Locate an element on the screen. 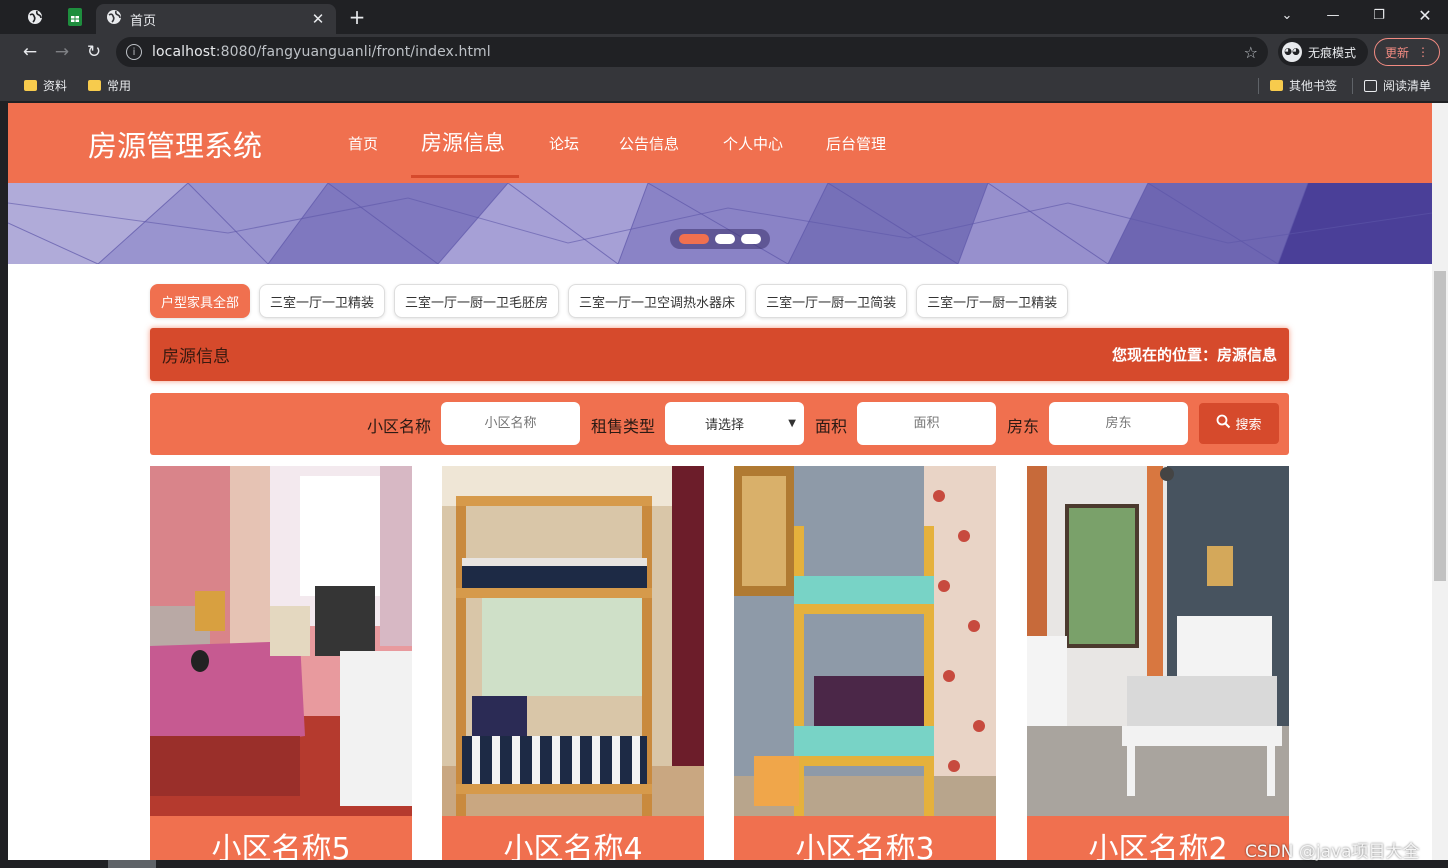 Image resolution: width=1448 pixels, height=868 pixels. close-window-icon: ✕ is located at coordinates (1425, 15).